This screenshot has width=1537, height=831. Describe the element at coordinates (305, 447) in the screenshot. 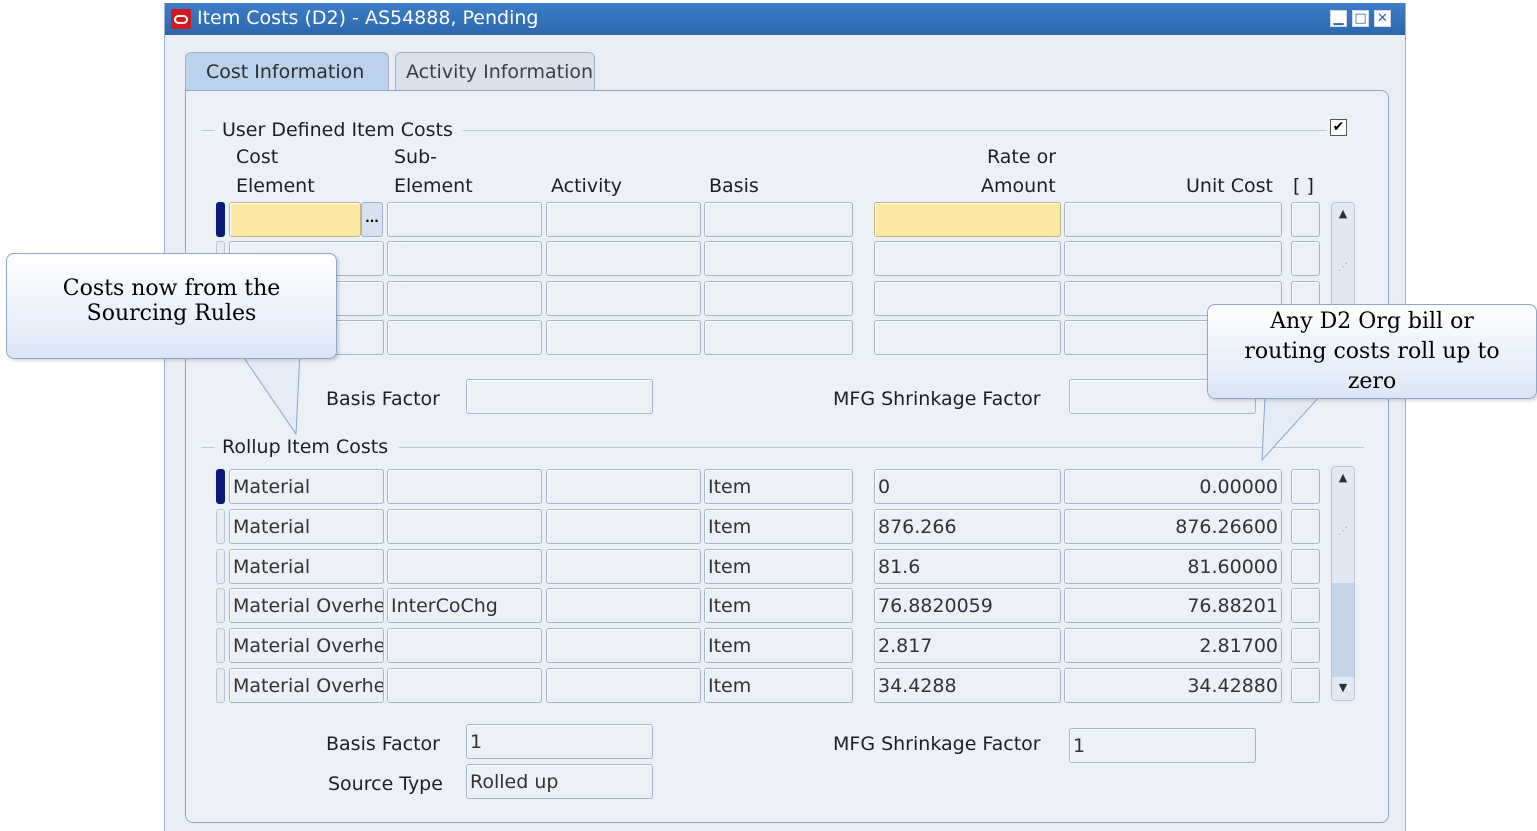

I see `rollup-section-title: Rollup Item Costs` at that location.